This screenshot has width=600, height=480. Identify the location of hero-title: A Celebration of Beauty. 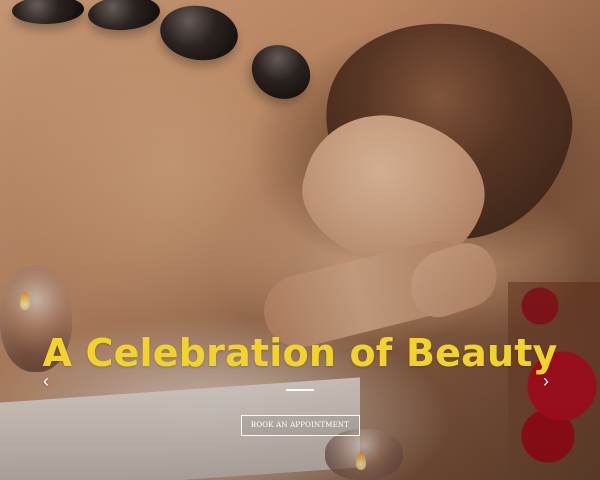
(300, 353).